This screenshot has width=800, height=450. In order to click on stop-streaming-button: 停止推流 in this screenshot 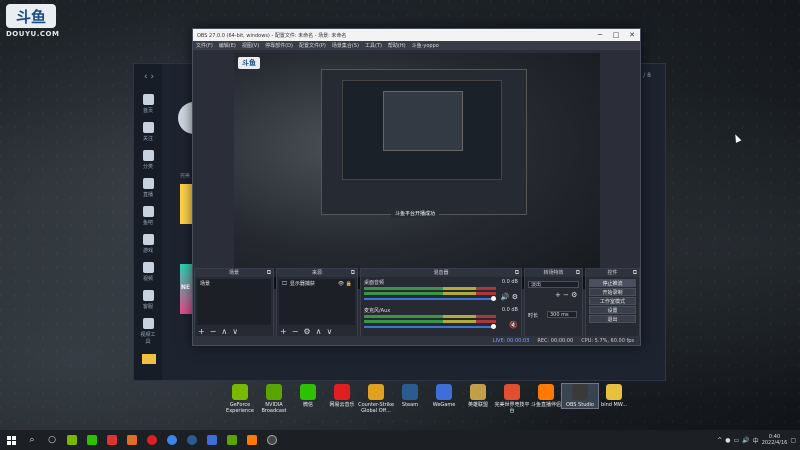, I will do `click(612, 283)`.